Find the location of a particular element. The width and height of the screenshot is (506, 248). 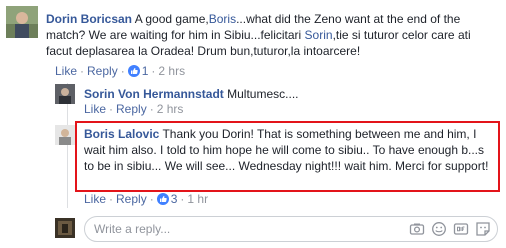

avatar-boris is located at coordinates (65, 135).